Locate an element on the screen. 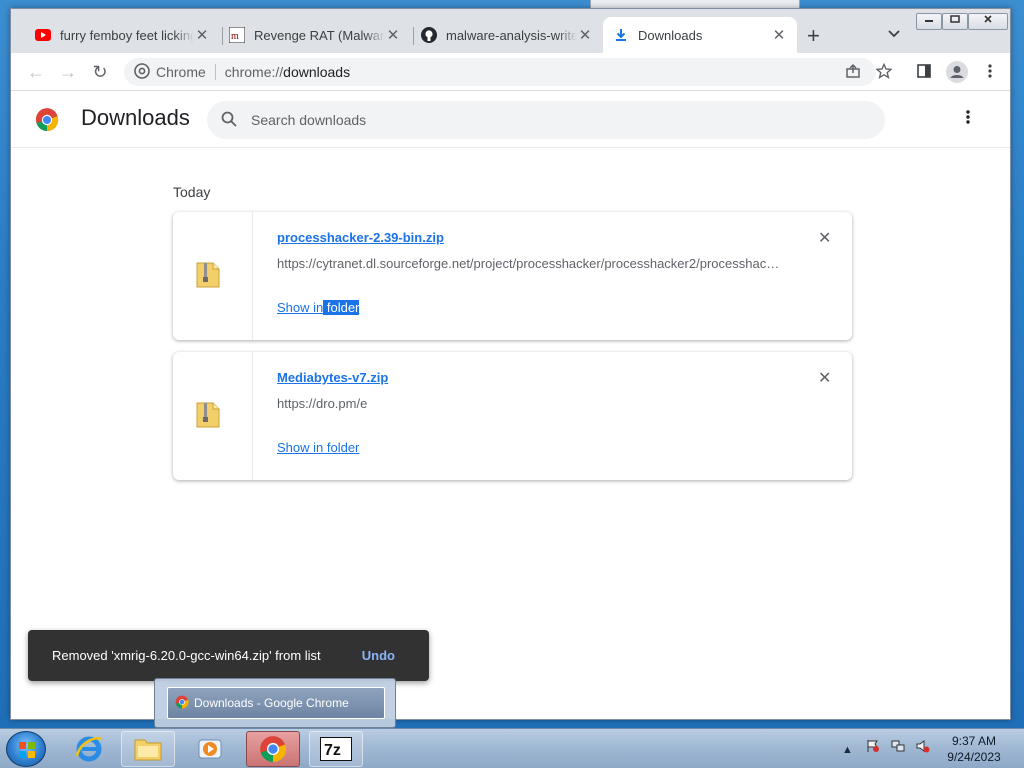 Image resolution: width=1024 pixels, height=768 pixels. browser-toolbar: ← → ↻ Chrome chrome://downloads is located at coordinates (510, 72).